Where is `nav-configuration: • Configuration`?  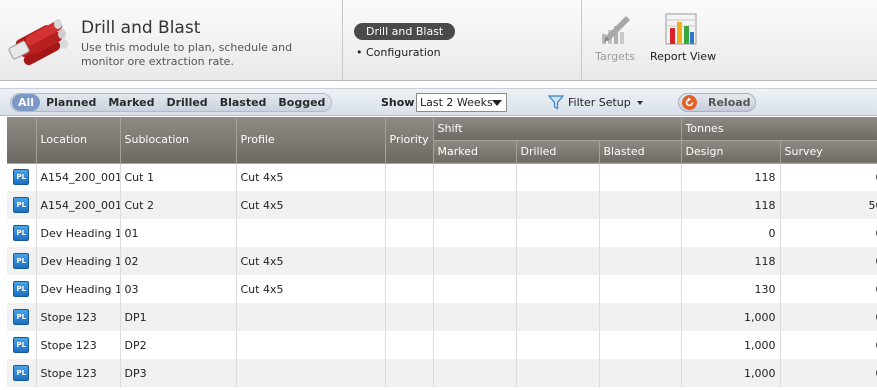
nav-configuration: • Configuration is located at coordinates (398, 52).